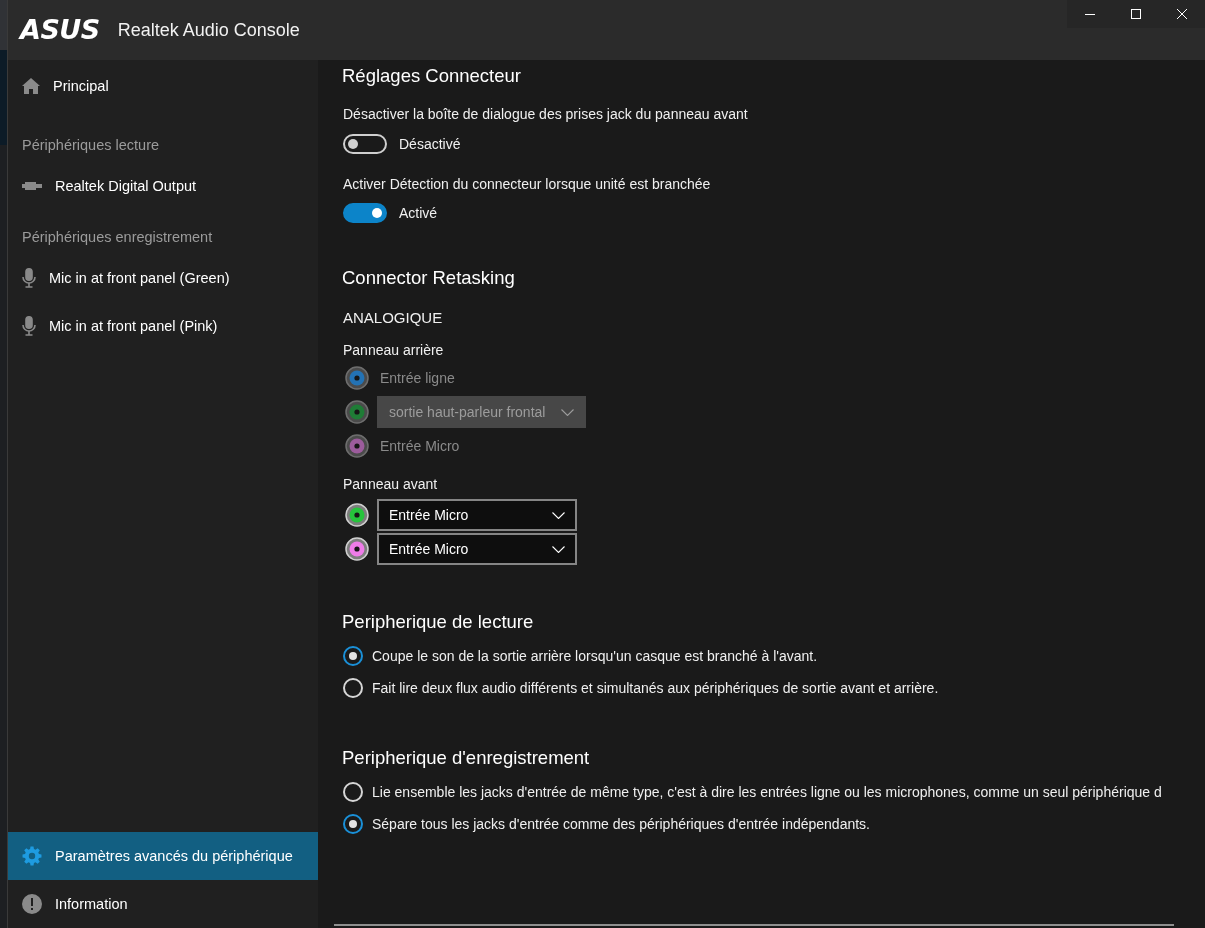  I want to click on sidebar-item: Paramètres avancés du périphérique, so click(163, 856).